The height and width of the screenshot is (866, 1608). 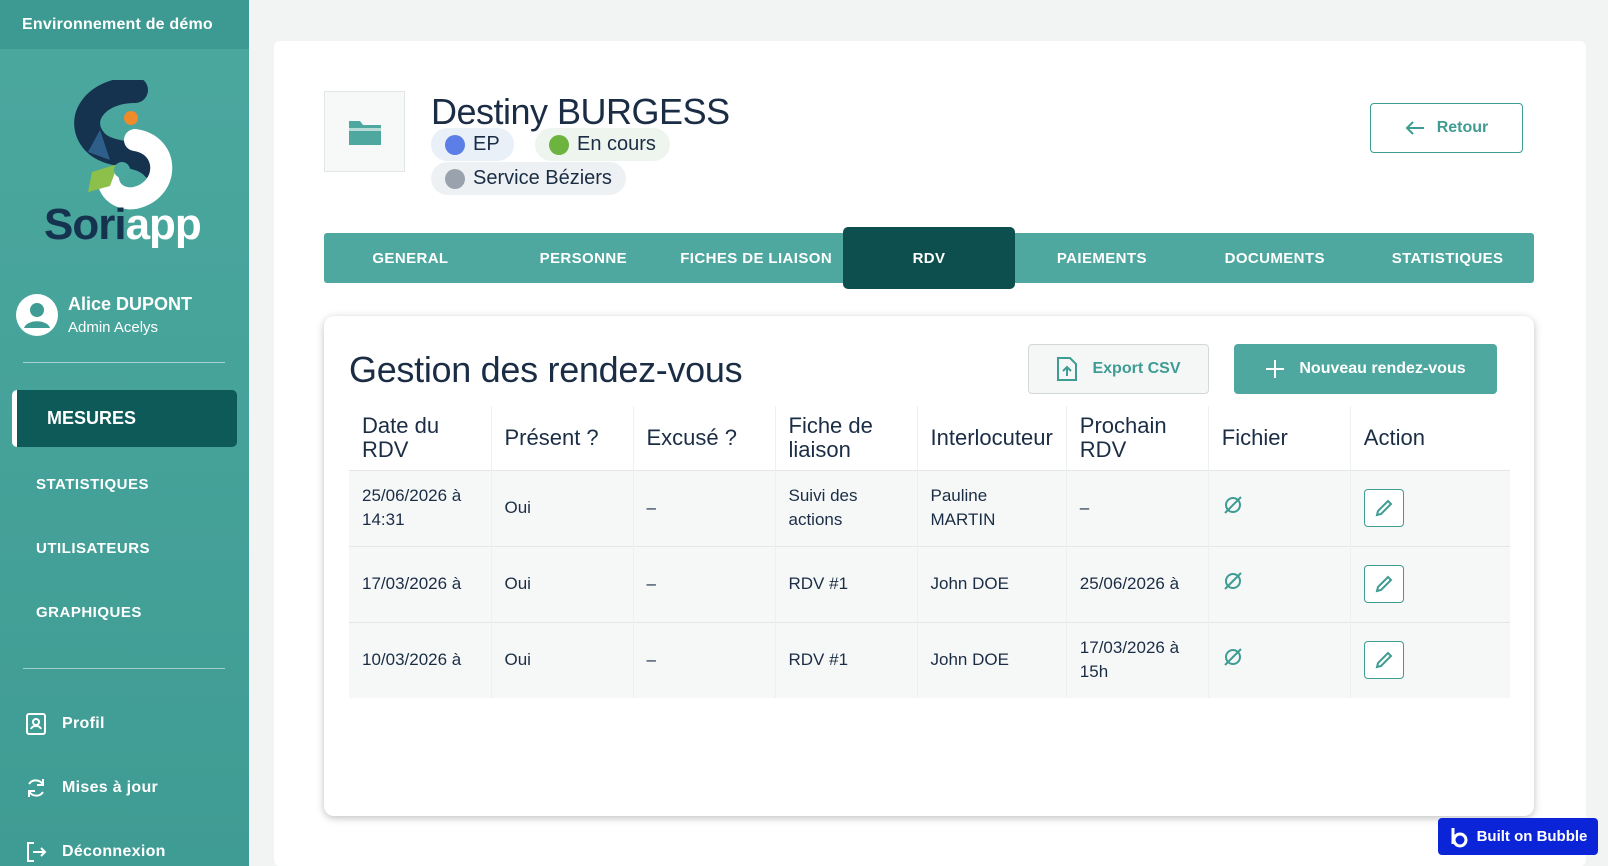 I want to click on column-header: Interlocuteur, so click(x=992, y=438).